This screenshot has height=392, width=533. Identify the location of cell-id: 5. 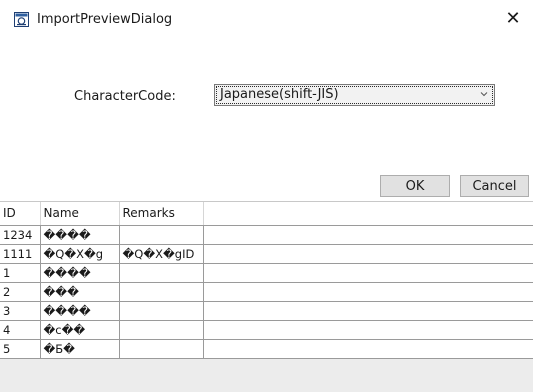
(20, 349).